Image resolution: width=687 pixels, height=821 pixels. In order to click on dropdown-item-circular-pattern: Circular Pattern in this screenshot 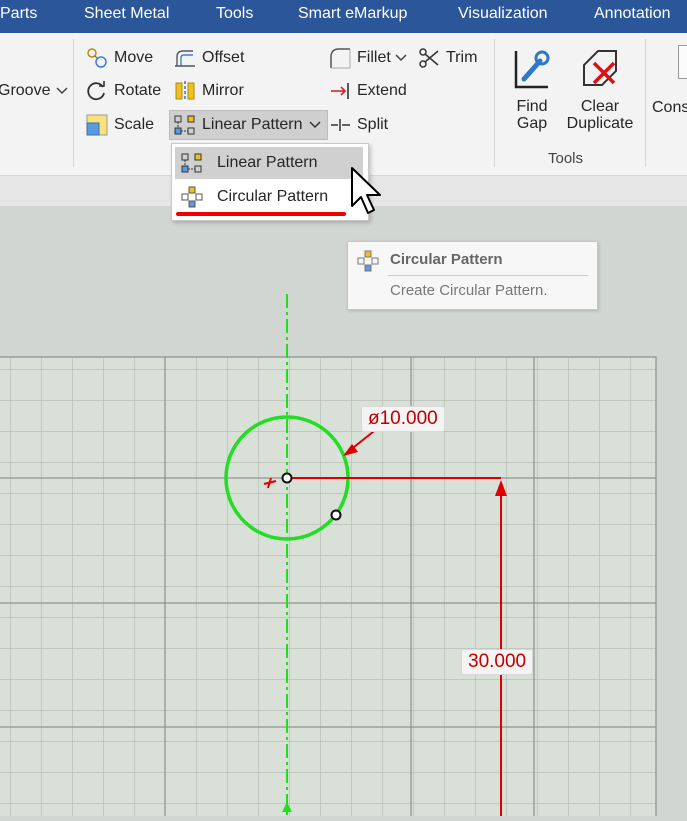, I will do `click(269, 197)`.